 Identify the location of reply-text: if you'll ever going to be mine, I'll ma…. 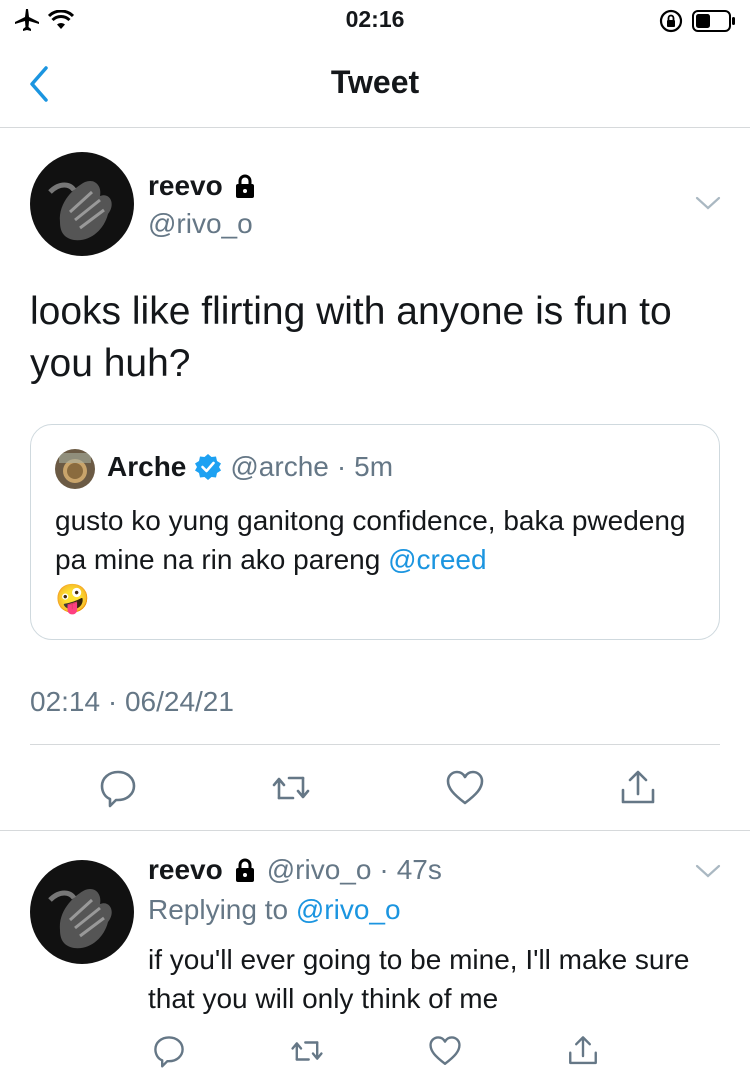
(419, 979).